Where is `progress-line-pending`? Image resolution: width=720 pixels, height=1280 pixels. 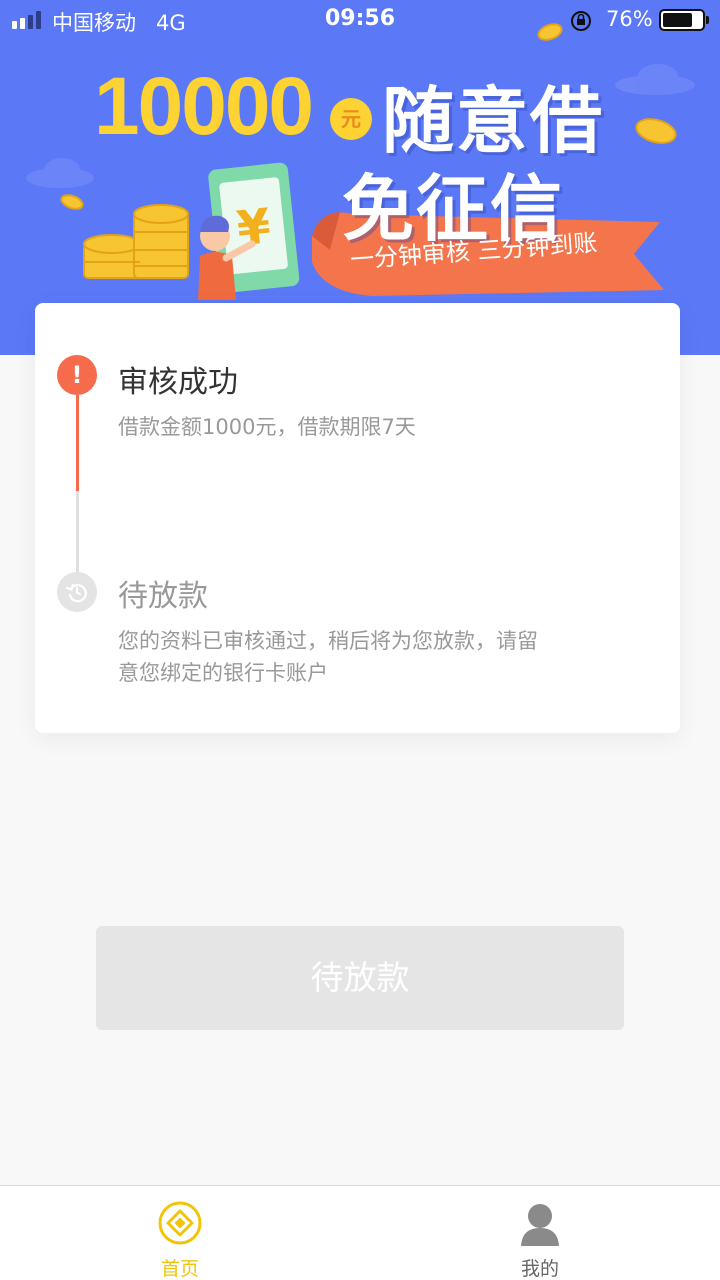
progress-line-pending is located at coordinates (77, 532).